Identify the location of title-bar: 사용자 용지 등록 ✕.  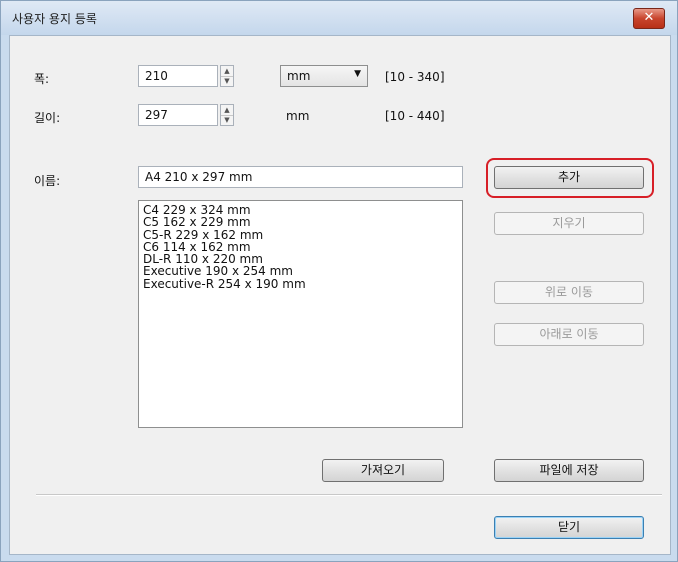
(339, 18).